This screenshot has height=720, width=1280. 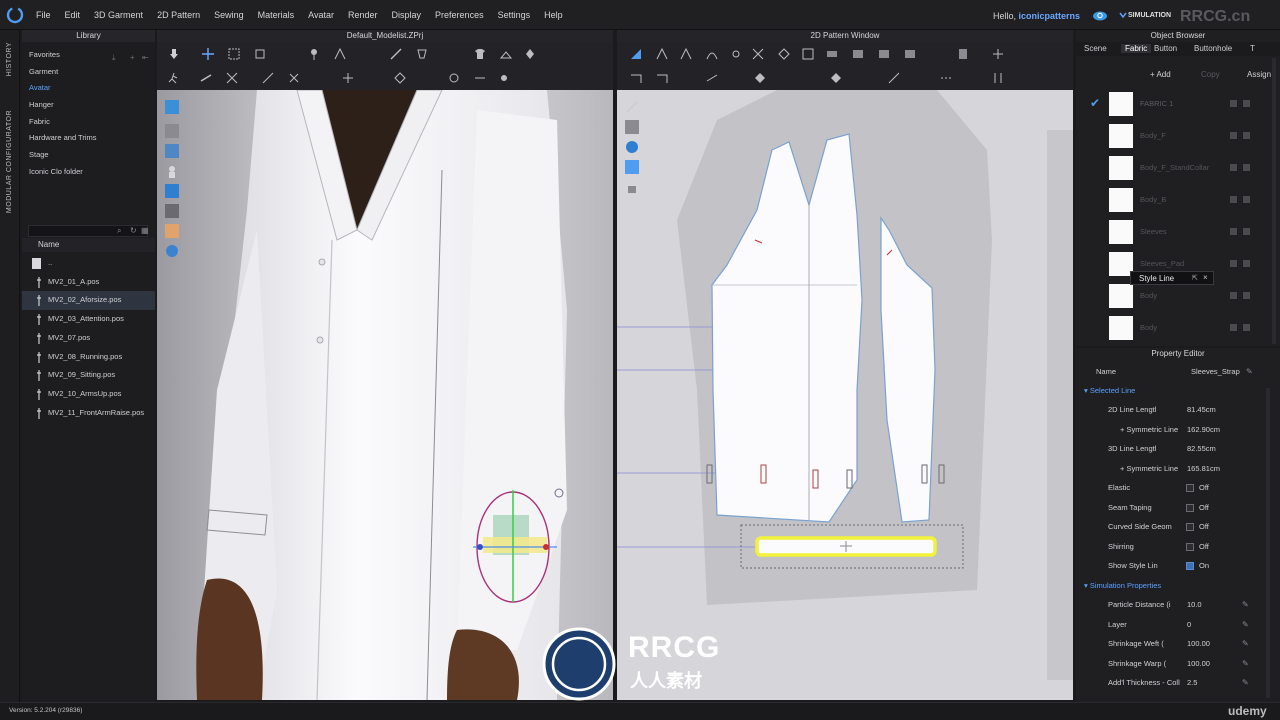 What do you see at coordinates (964, 54) in the screenshot?
I see `notch-icon` at bounding box center [964, 54].